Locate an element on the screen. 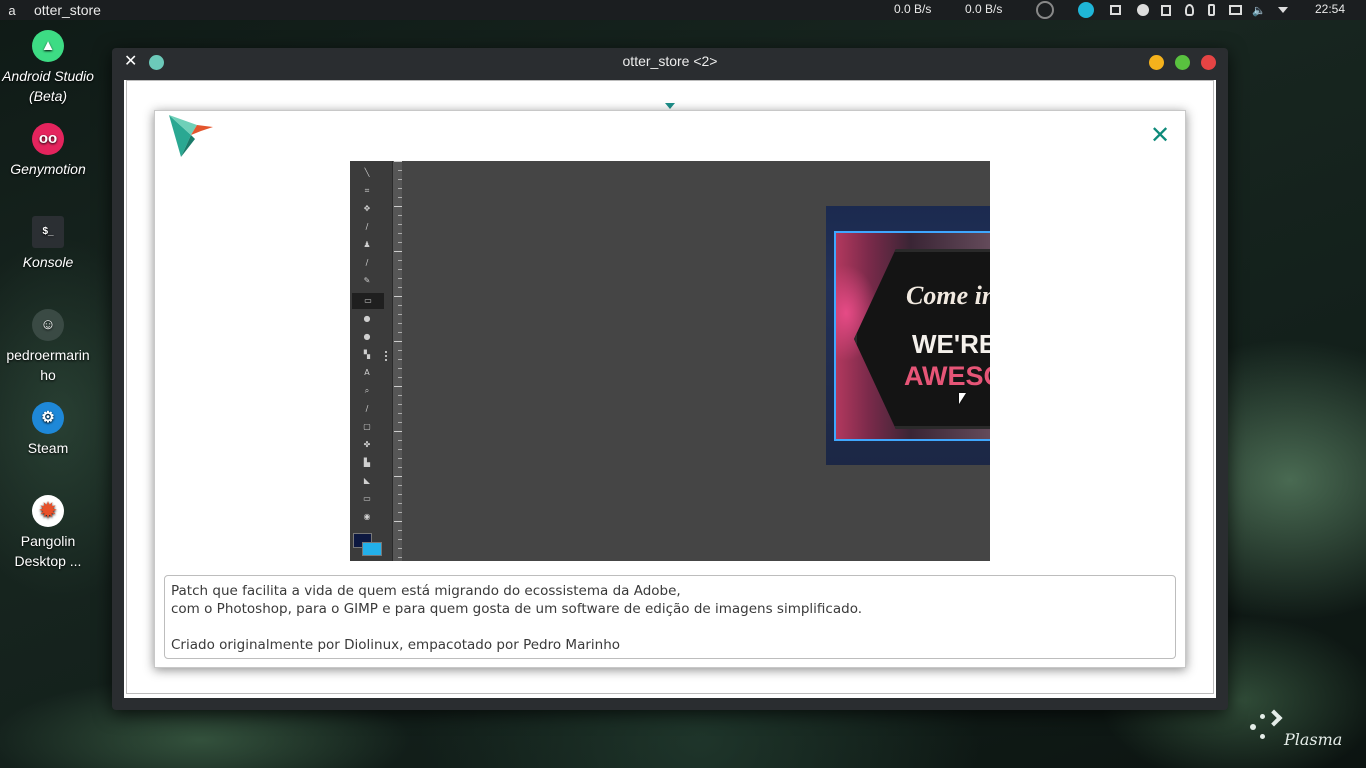 Image resolution: width=1366 pixels, height=768 pixels. desktop-icon-genymotion: oo Genymotion is located at coordinates (48, 151).